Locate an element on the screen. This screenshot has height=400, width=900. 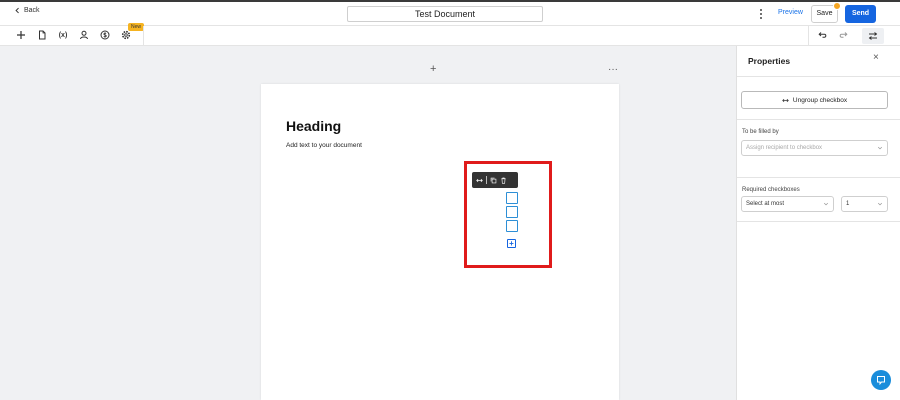
dollar-icon is located at coordinates (105, 35).